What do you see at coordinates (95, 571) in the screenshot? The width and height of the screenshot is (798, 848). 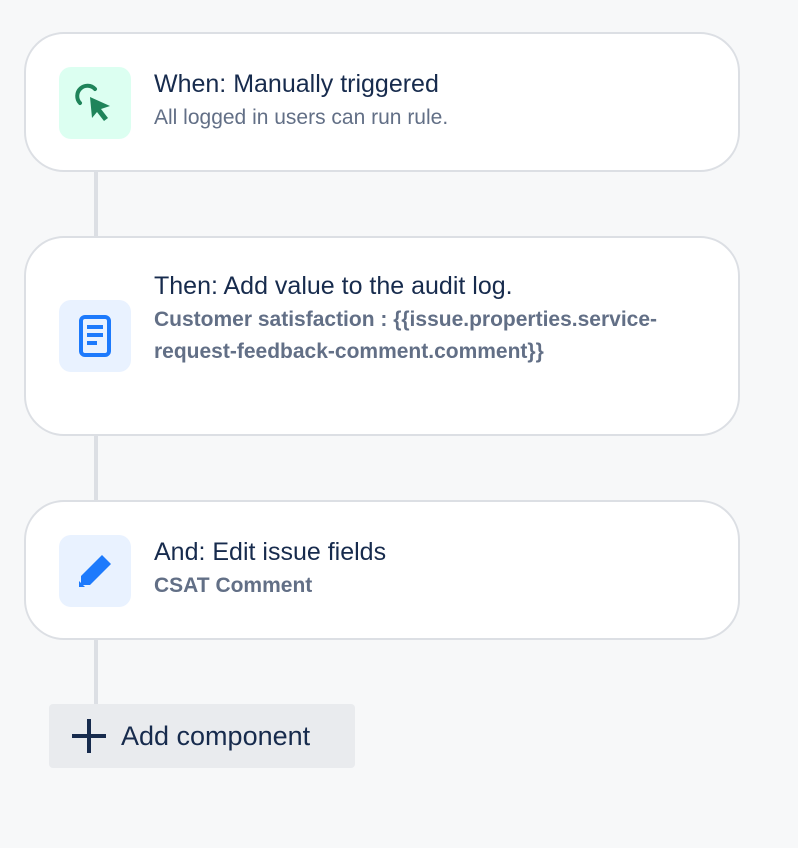 I see `pencil-icon` at bounding box center [95, 571].